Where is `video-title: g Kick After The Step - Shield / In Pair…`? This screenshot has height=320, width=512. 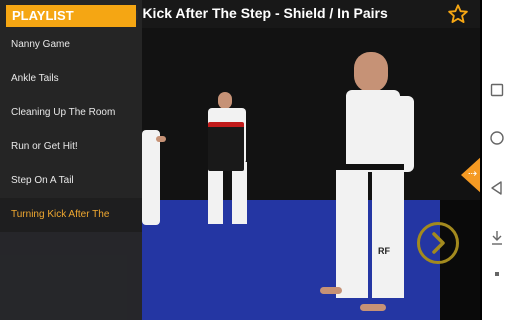
video-title: g Kick After The Step - Shield / In Pair… is located at coordinates (259, 13).